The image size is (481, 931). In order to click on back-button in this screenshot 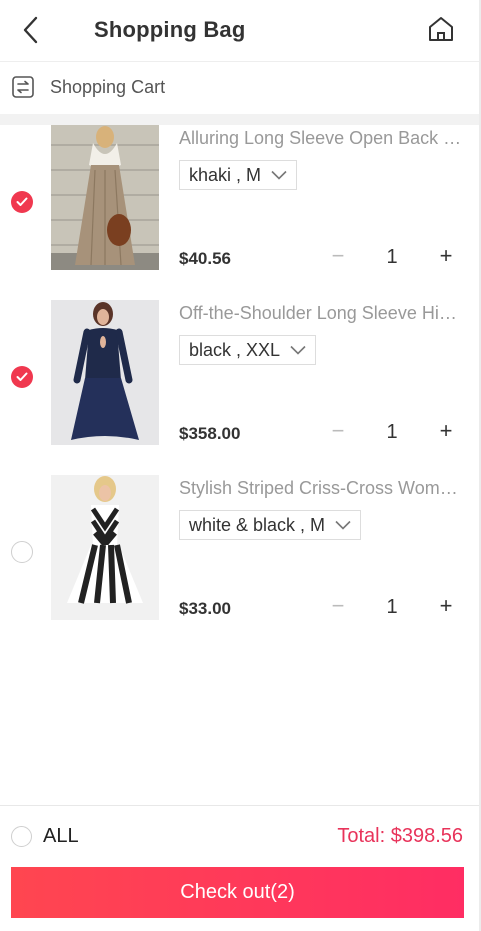, I will do `click(31, 30)`.